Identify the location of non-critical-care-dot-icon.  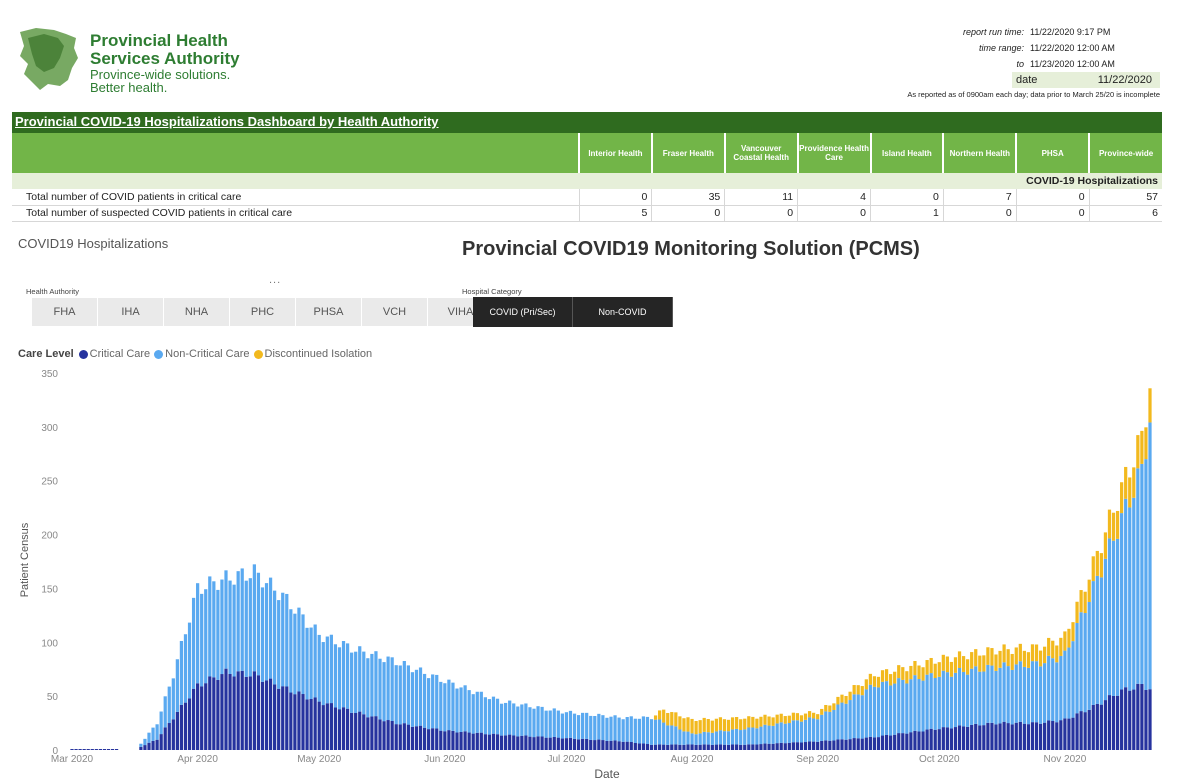
(159, 354).